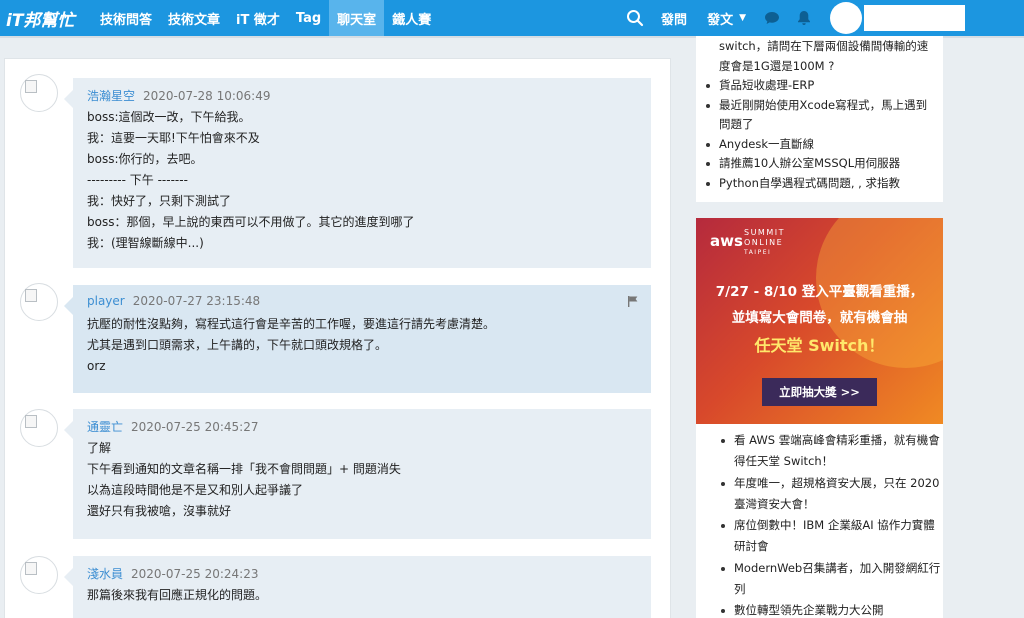 The width and height of the screenshot is (1024, 618). I want to click on ad-summit-line: SUMMIT, so click(764, 232).